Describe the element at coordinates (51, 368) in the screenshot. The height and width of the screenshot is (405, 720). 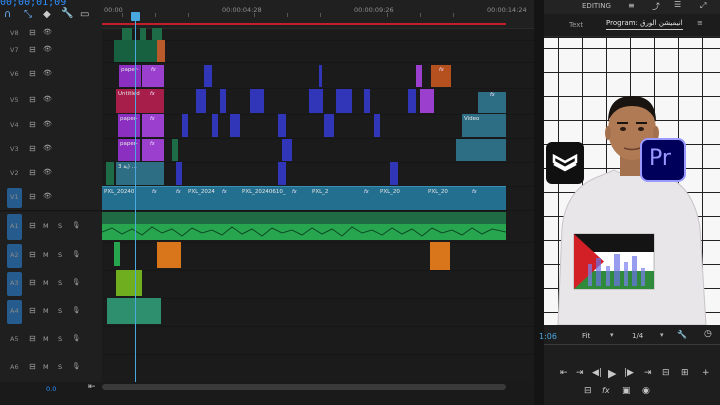
I see `track-header: A6 ⊟ M S 🎙` at that location.